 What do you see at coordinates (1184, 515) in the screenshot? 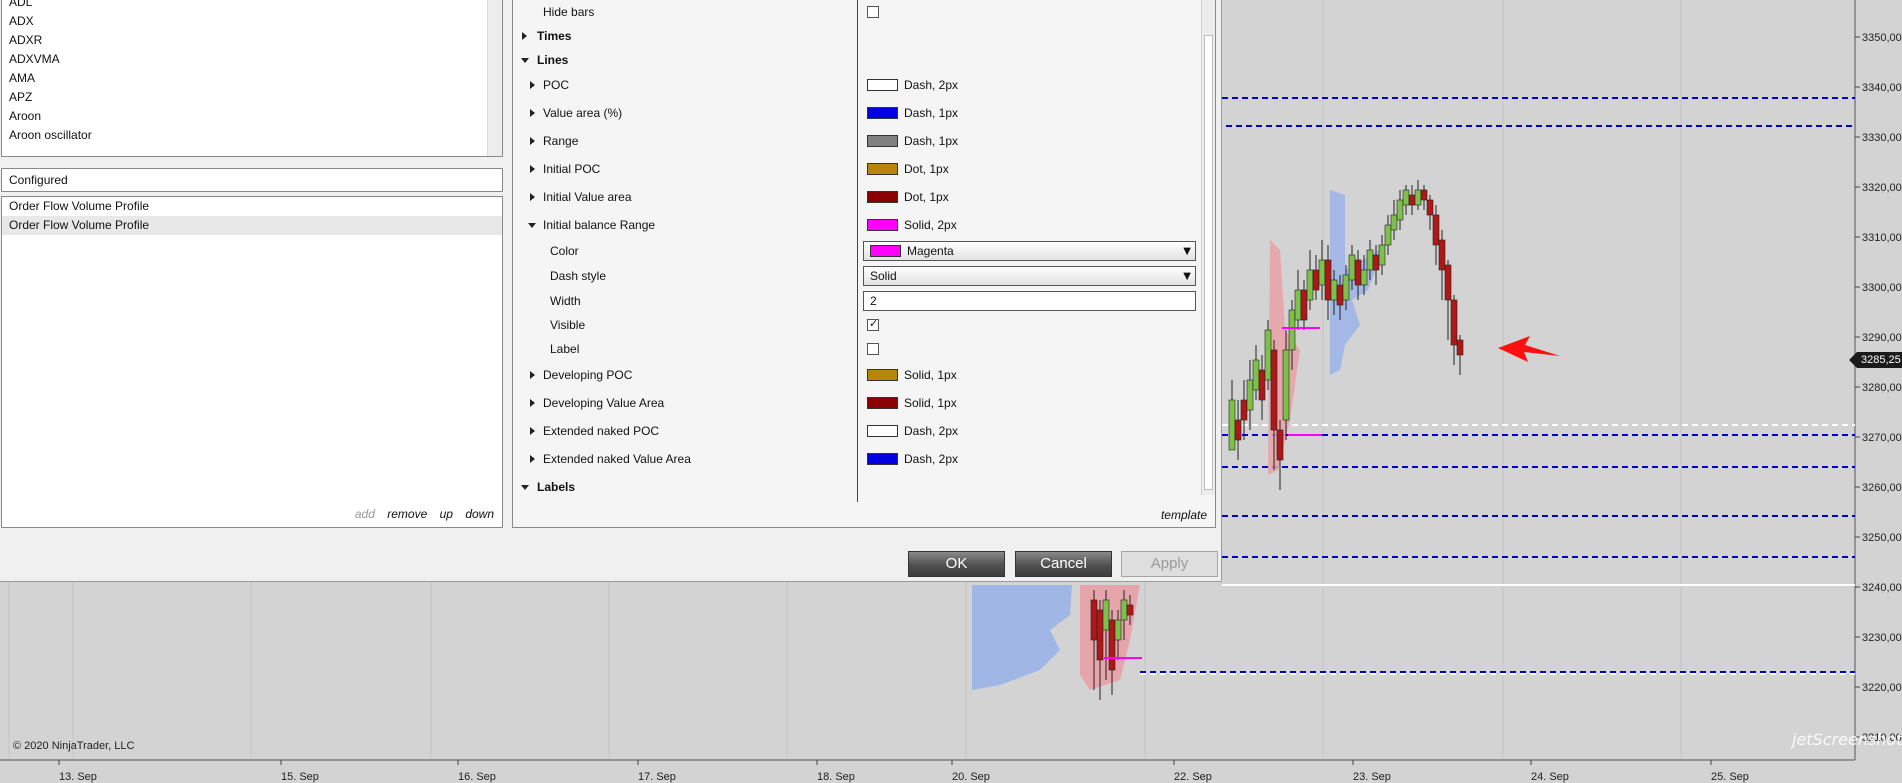
I see `template-link: template` at bounding box center [1184, 515].